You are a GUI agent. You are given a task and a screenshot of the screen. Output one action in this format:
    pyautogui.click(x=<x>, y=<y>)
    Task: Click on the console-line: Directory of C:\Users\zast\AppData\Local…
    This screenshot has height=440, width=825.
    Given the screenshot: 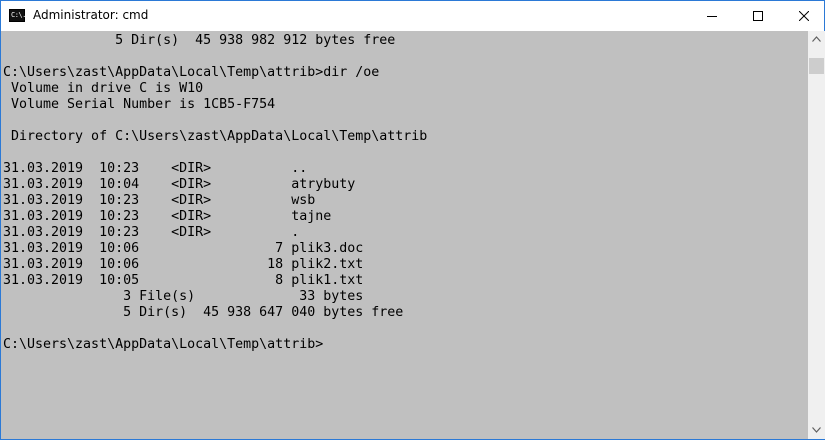 What is the action you would take?
    pyautogui.click(x=215, y=136)
    